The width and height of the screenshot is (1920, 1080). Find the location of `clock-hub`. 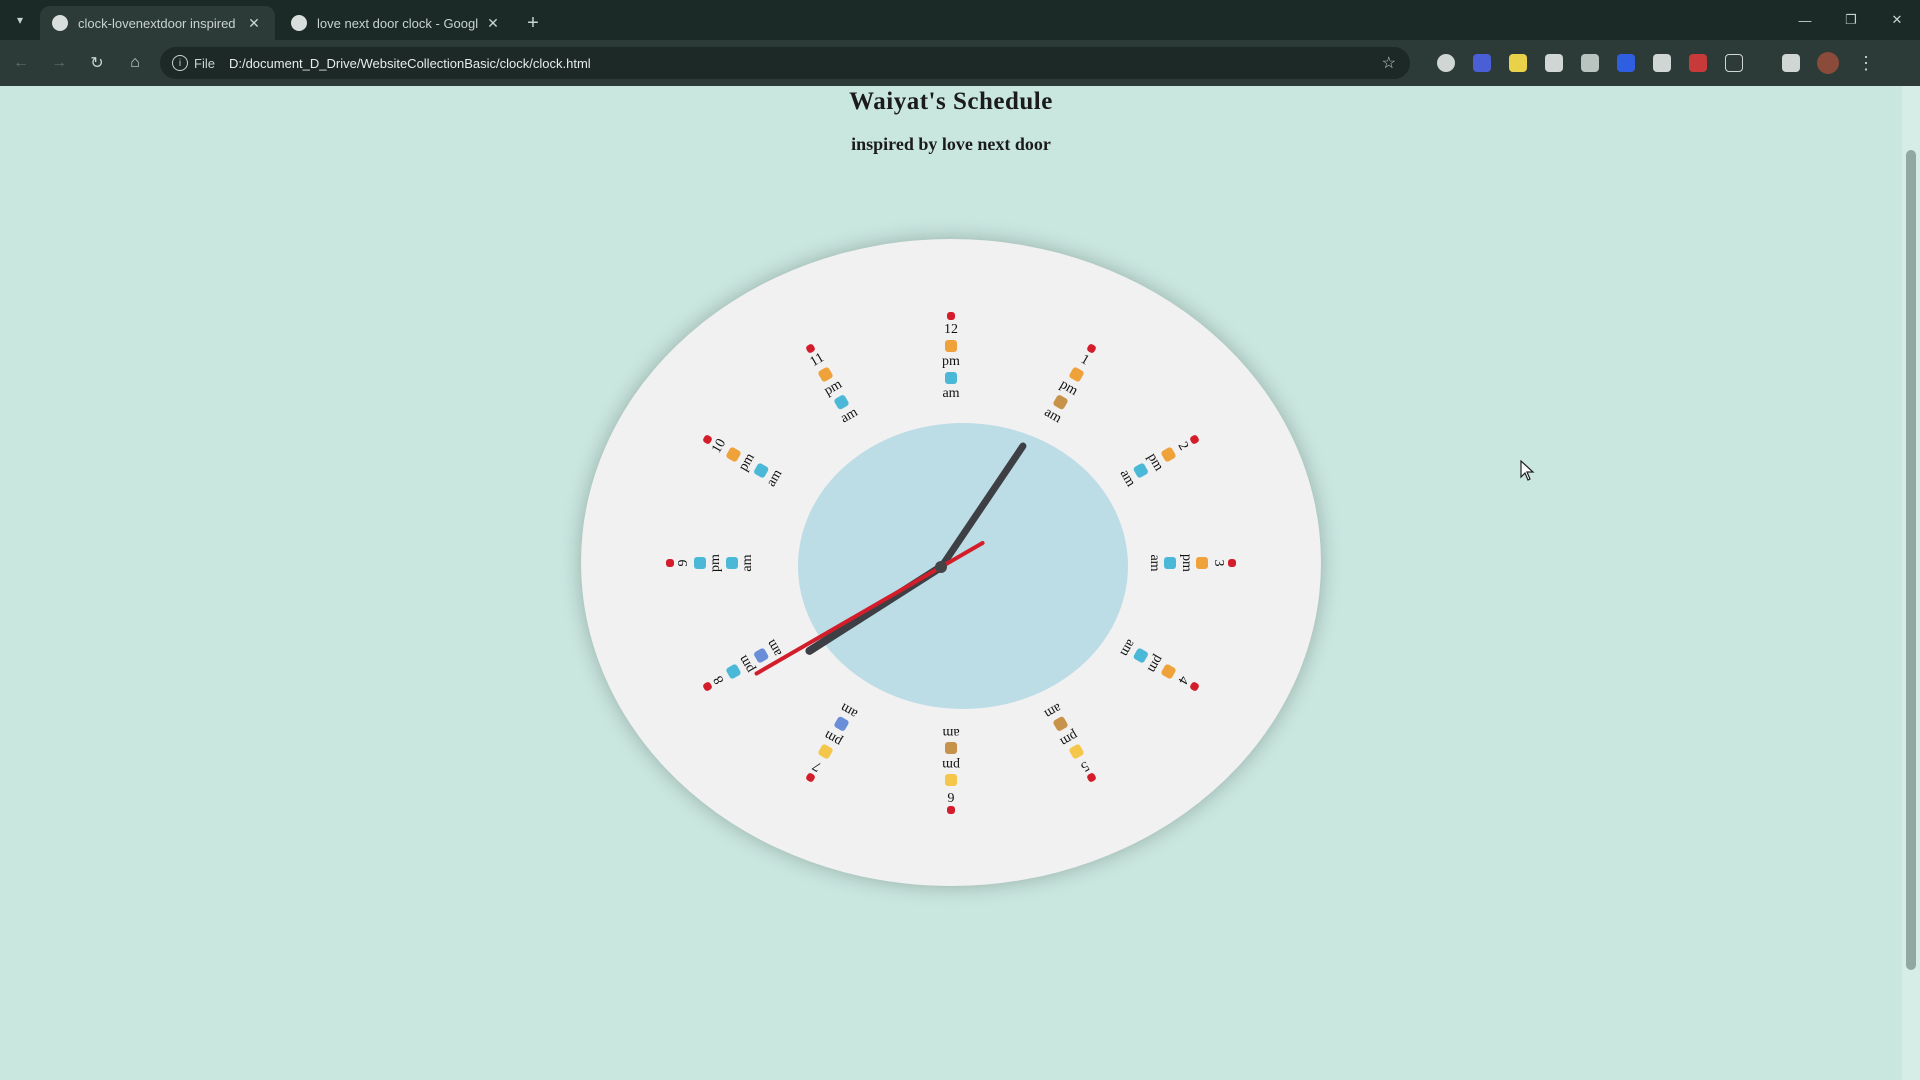

clock-hub is located at coordinates (941, 567).